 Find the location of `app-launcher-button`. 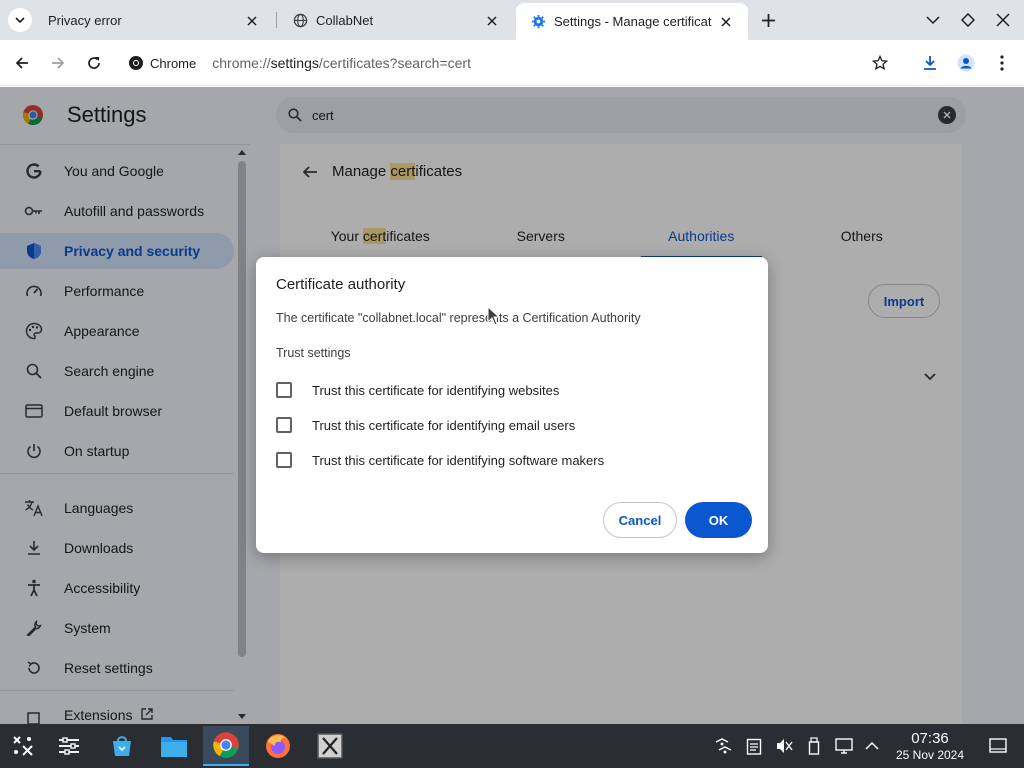

app-launcher-button is located at coordinates (23, 746).